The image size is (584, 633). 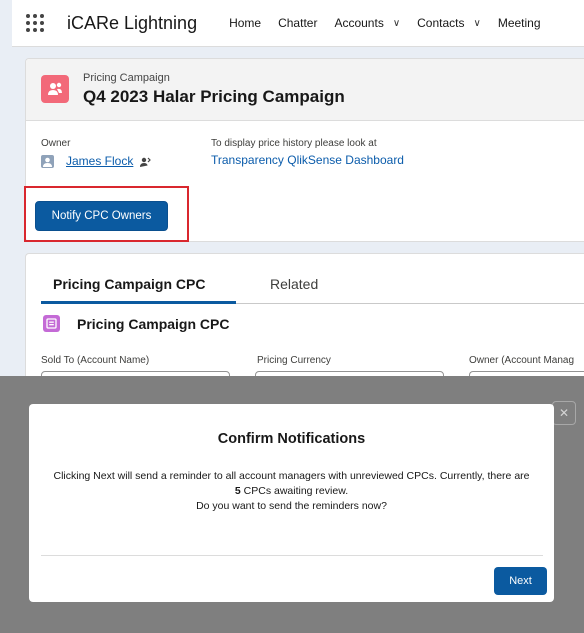 I want to click on nav-item-contacts: Contacts ∨, so click(x=449, y=23).